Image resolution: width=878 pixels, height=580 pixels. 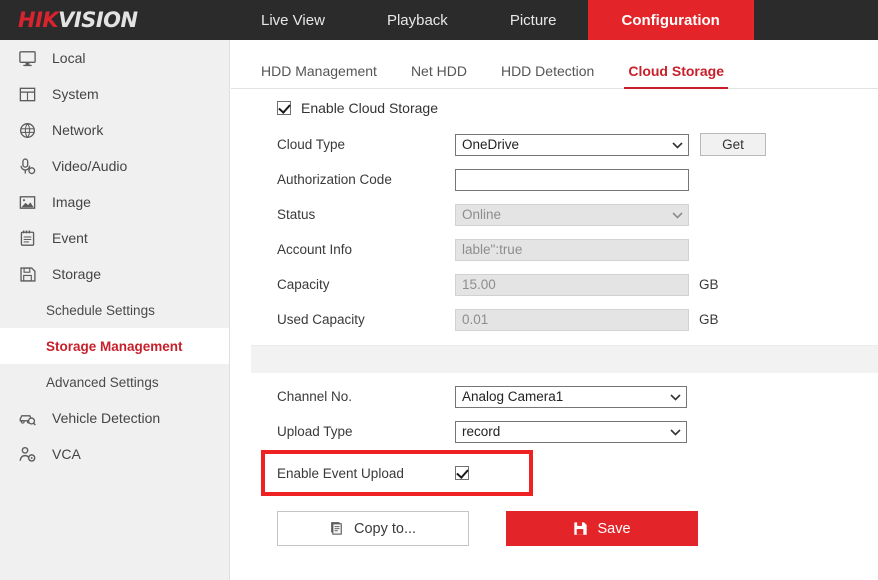 What do you see at coordinates (491, 144) in the screenshot?
I see `cloud-type-value: OneDrive` at bounding box center [491, 144].